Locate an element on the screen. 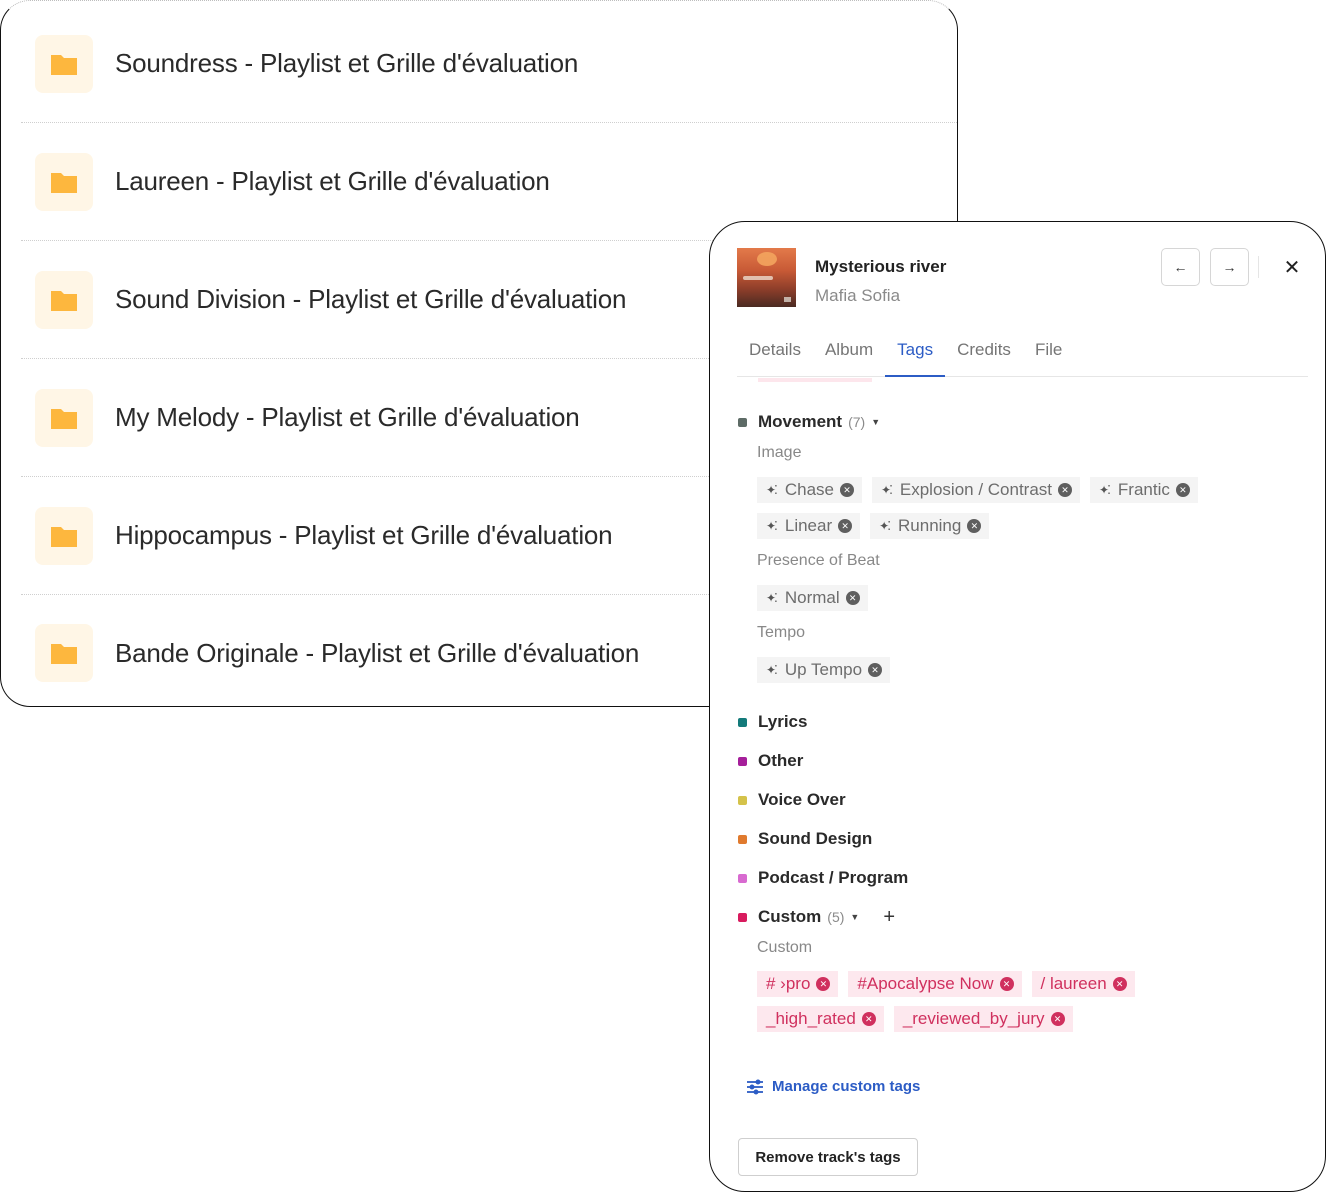 The height and width of the screenshot is (1192, 1326). album-cover is located at coordinates (766, 277).